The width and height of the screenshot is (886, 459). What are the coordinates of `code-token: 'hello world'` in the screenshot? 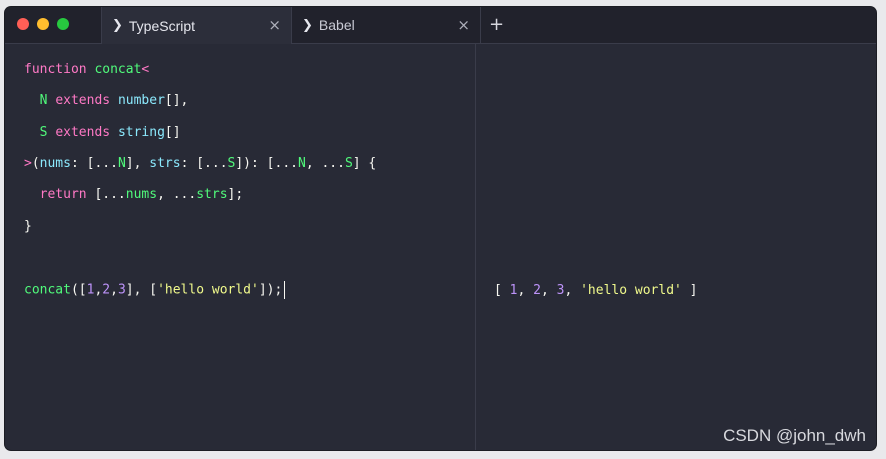 It's located at (208, 290).